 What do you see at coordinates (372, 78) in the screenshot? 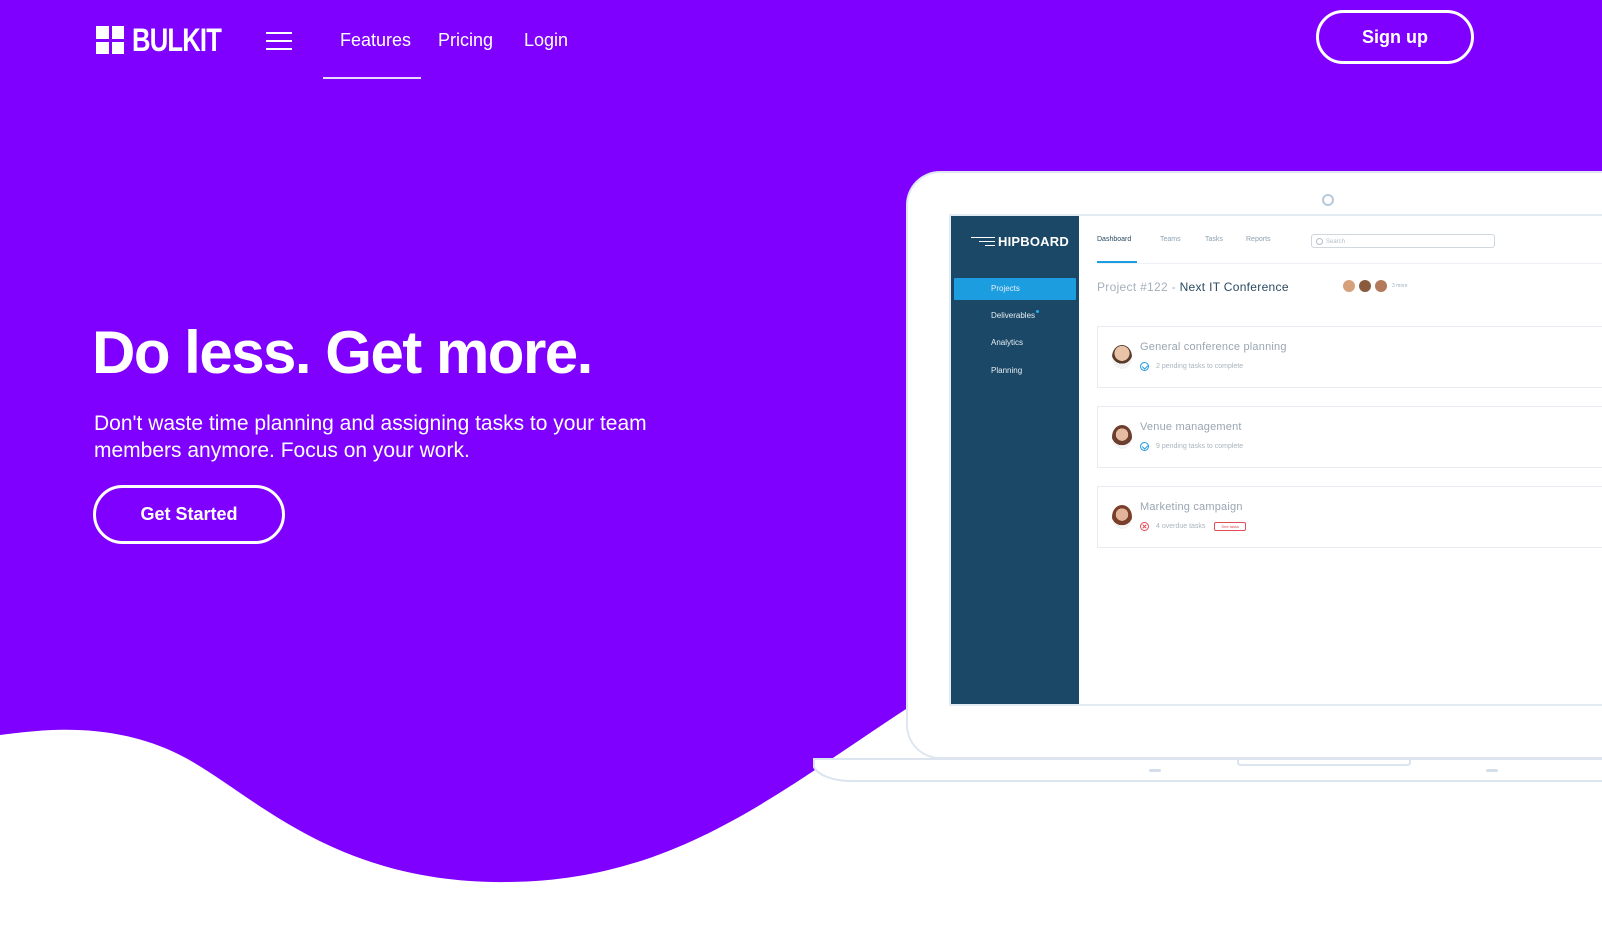
I see `active-nav-indicator` at bounding box center [372, 78].